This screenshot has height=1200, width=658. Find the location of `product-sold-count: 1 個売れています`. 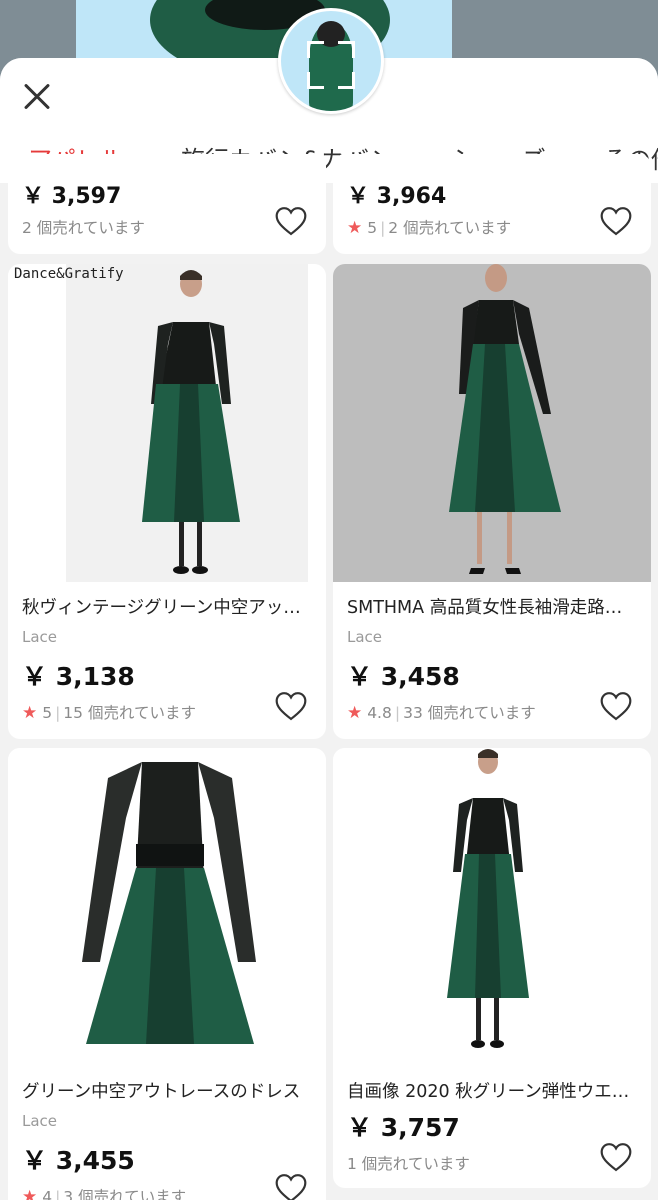

product-sold-count: 1 個売れています is located at coordinates (408, 1164).